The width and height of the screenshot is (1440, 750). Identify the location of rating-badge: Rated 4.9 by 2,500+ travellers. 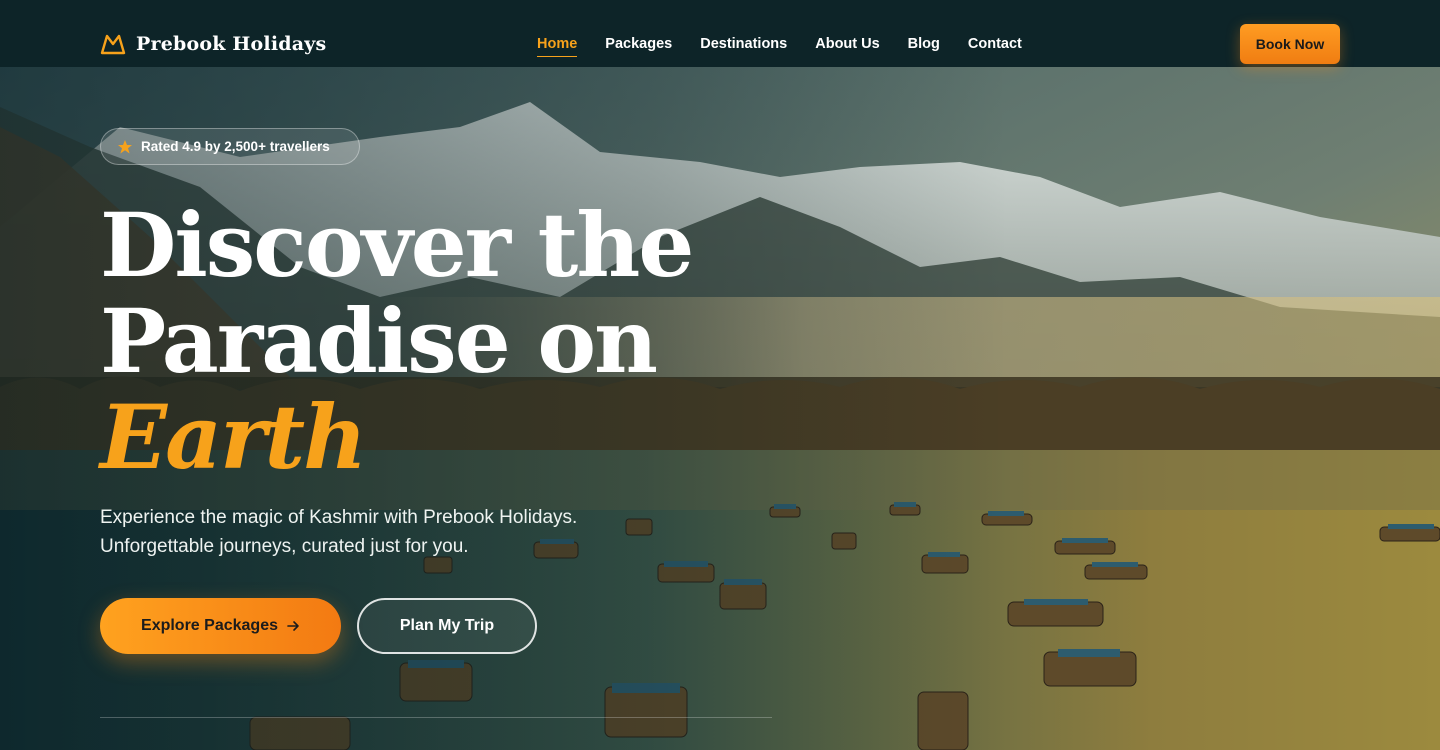
(230, 146).